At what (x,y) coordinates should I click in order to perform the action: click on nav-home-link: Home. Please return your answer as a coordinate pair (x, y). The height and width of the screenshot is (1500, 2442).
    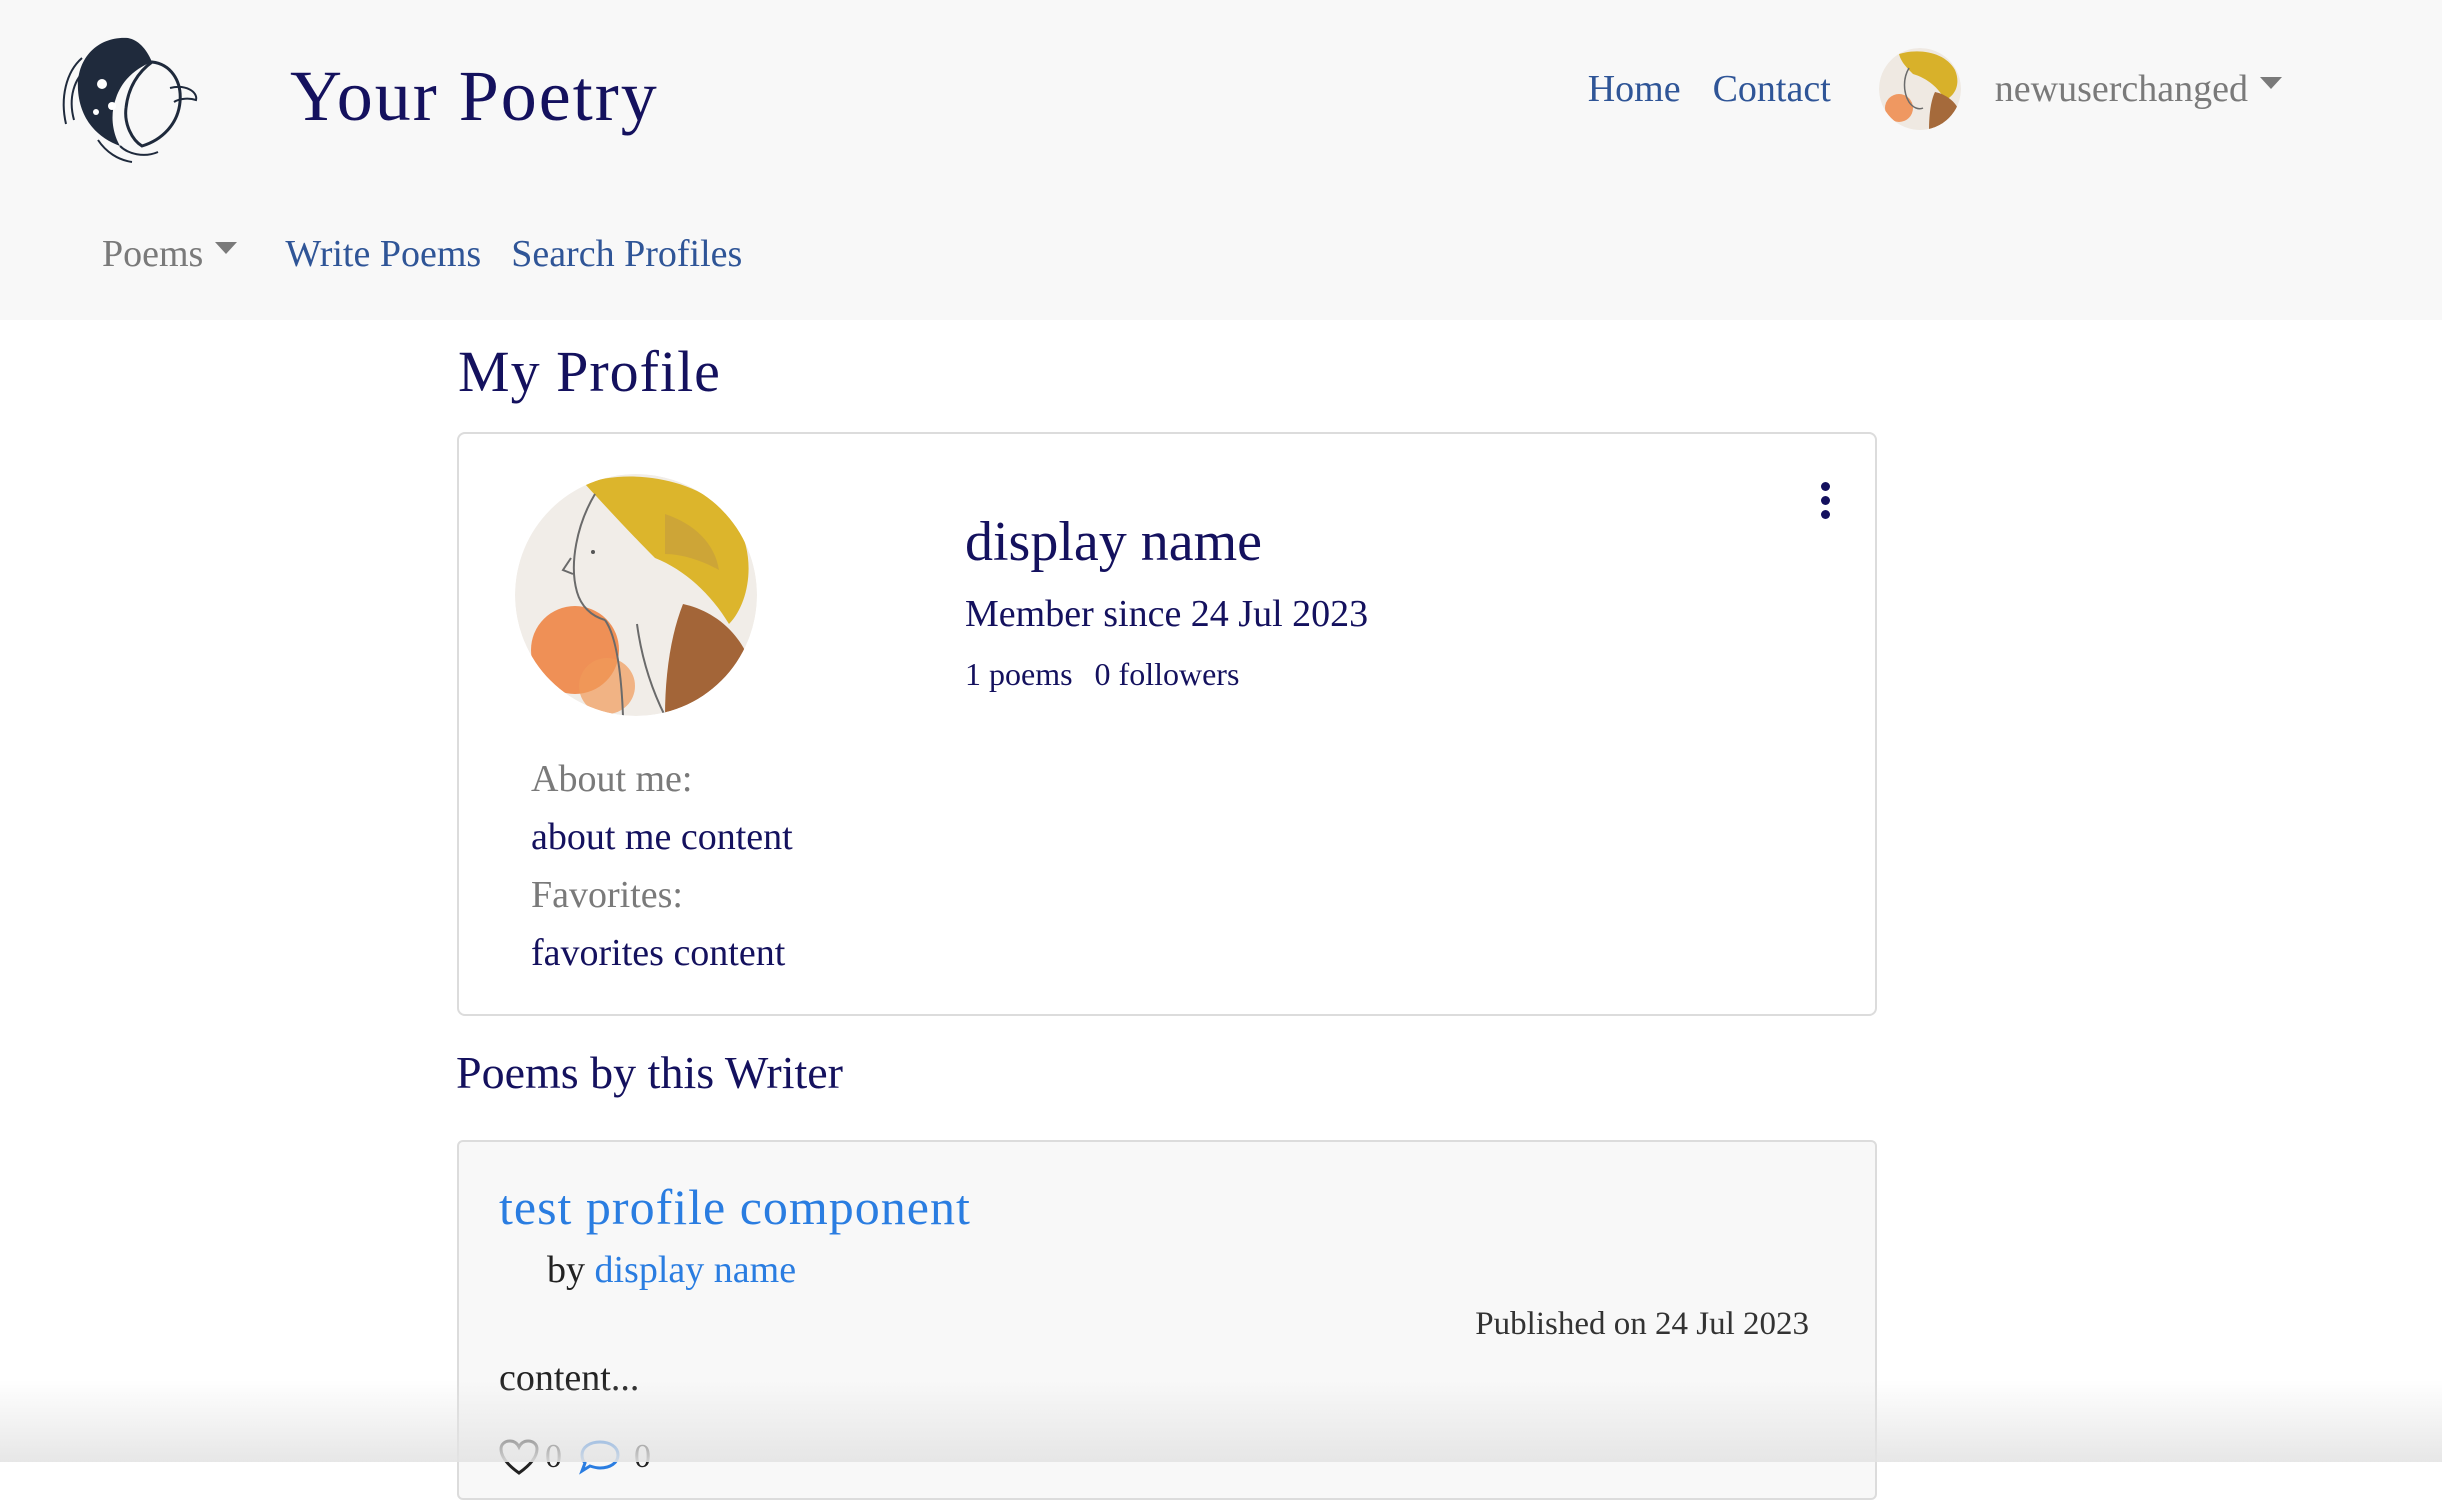
    Looking at the image, I should click on (1634, 89).